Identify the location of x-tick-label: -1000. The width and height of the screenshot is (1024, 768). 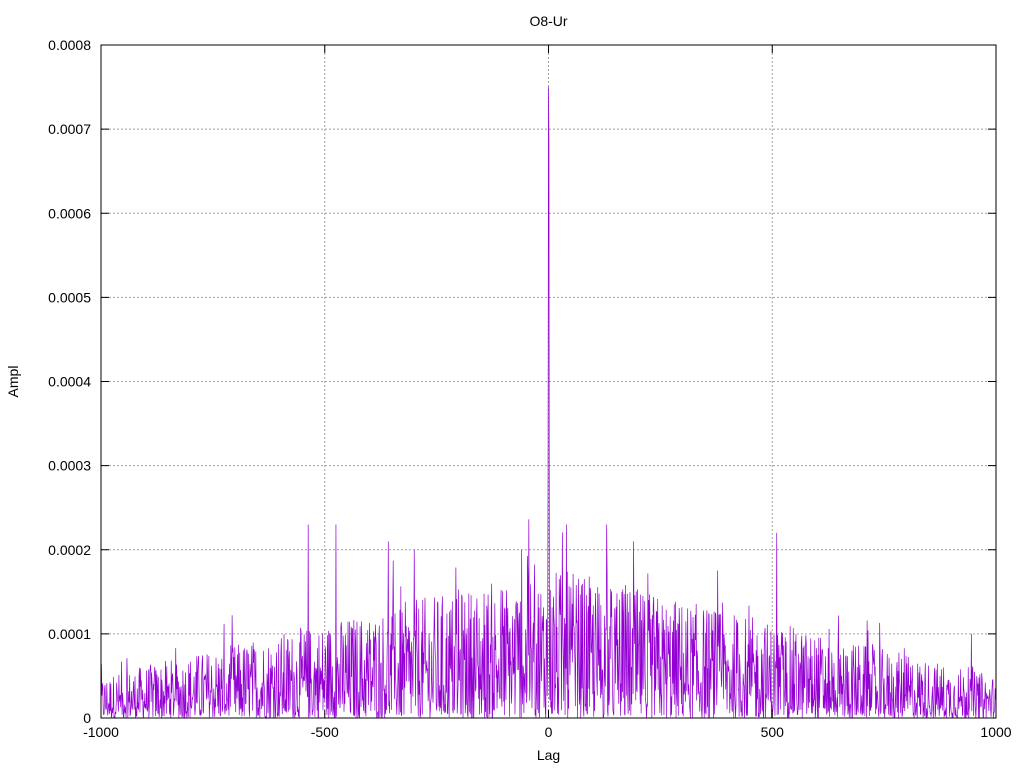
(101, 732).